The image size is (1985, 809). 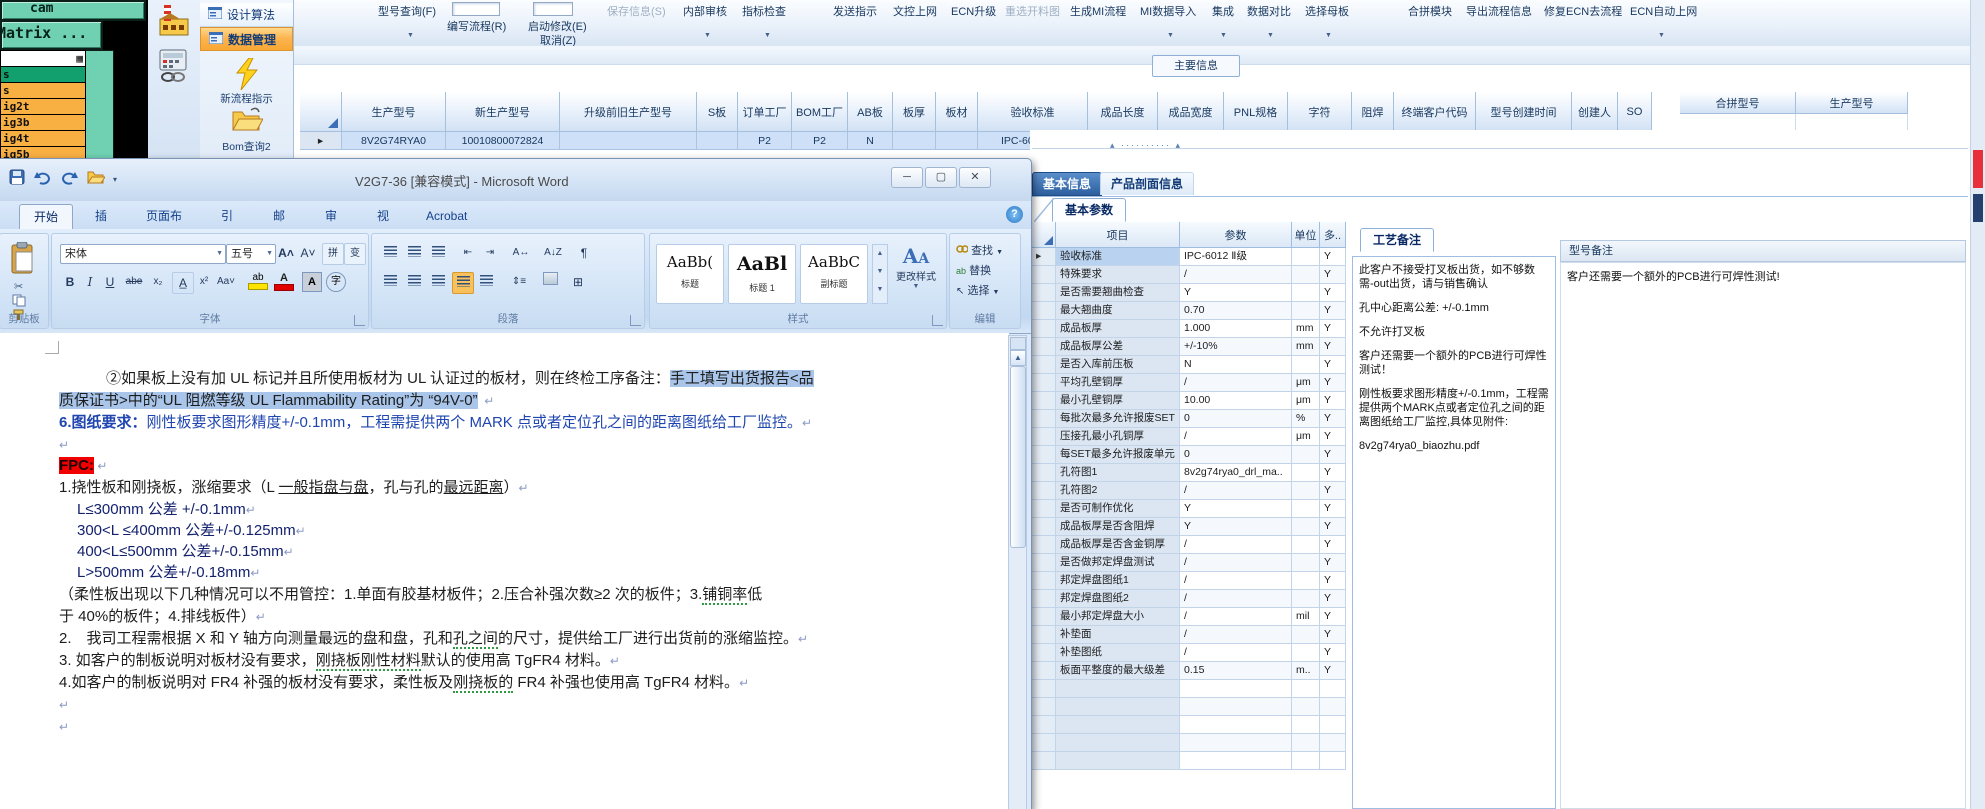 What do you see at coordinates (43, 179) in the screenshot?
I see `undo-icon` at bounding box center [43, 179].